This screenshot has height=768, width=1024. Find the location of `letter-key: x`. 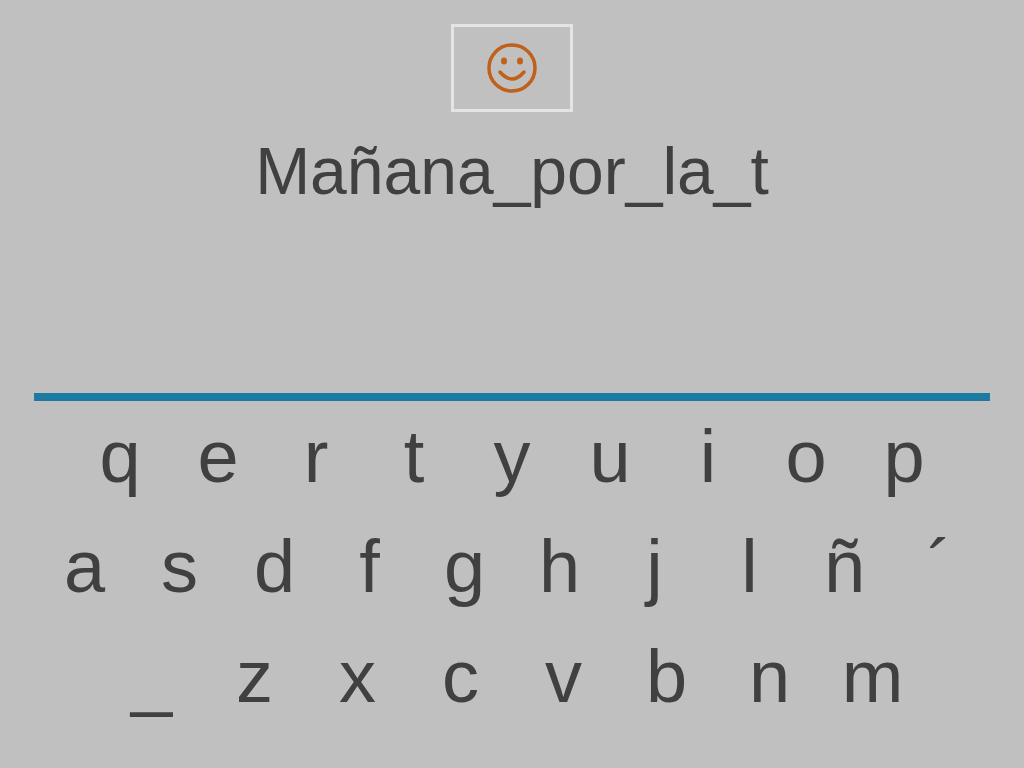

letter-key: x is located at coordinates (357, 676).